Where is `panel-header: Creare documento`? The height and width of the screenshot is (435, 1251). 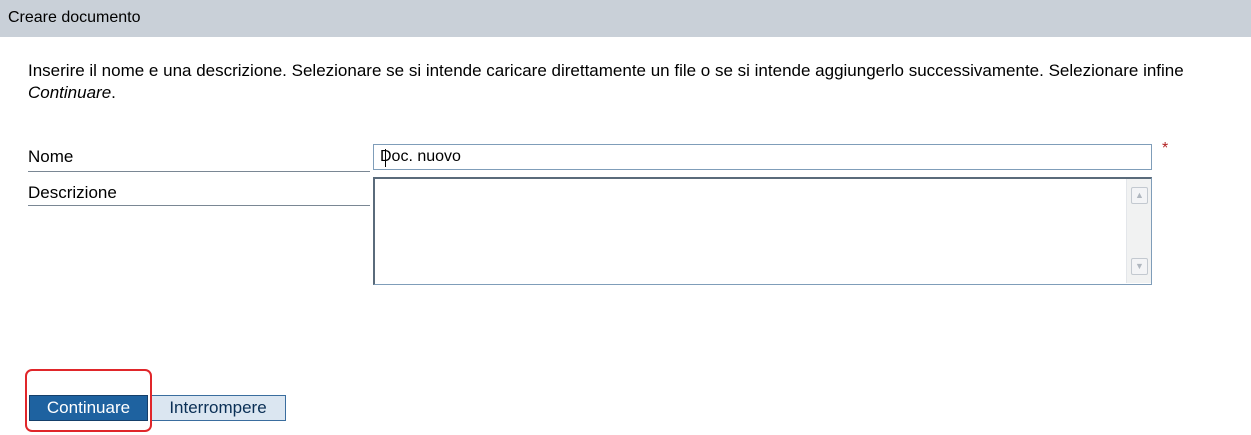 panel-header: Creare documento is located at coordinates (625, 18).